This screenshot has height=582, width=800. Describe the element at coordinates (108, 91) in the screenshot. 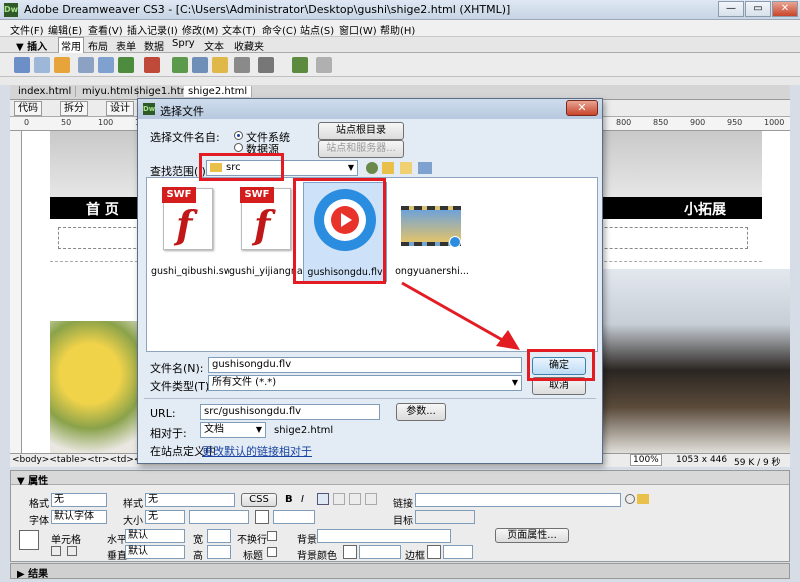

I see `doc-tab-miyu: miyu.html` at that location.